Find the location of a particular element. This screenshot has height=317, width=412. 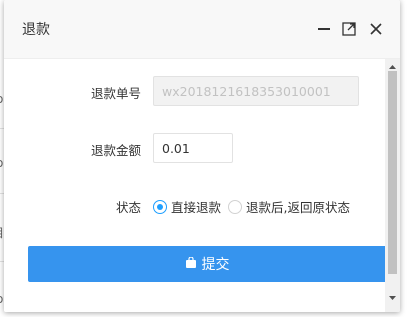

refund-no-field is located at coordinates (256, 91).